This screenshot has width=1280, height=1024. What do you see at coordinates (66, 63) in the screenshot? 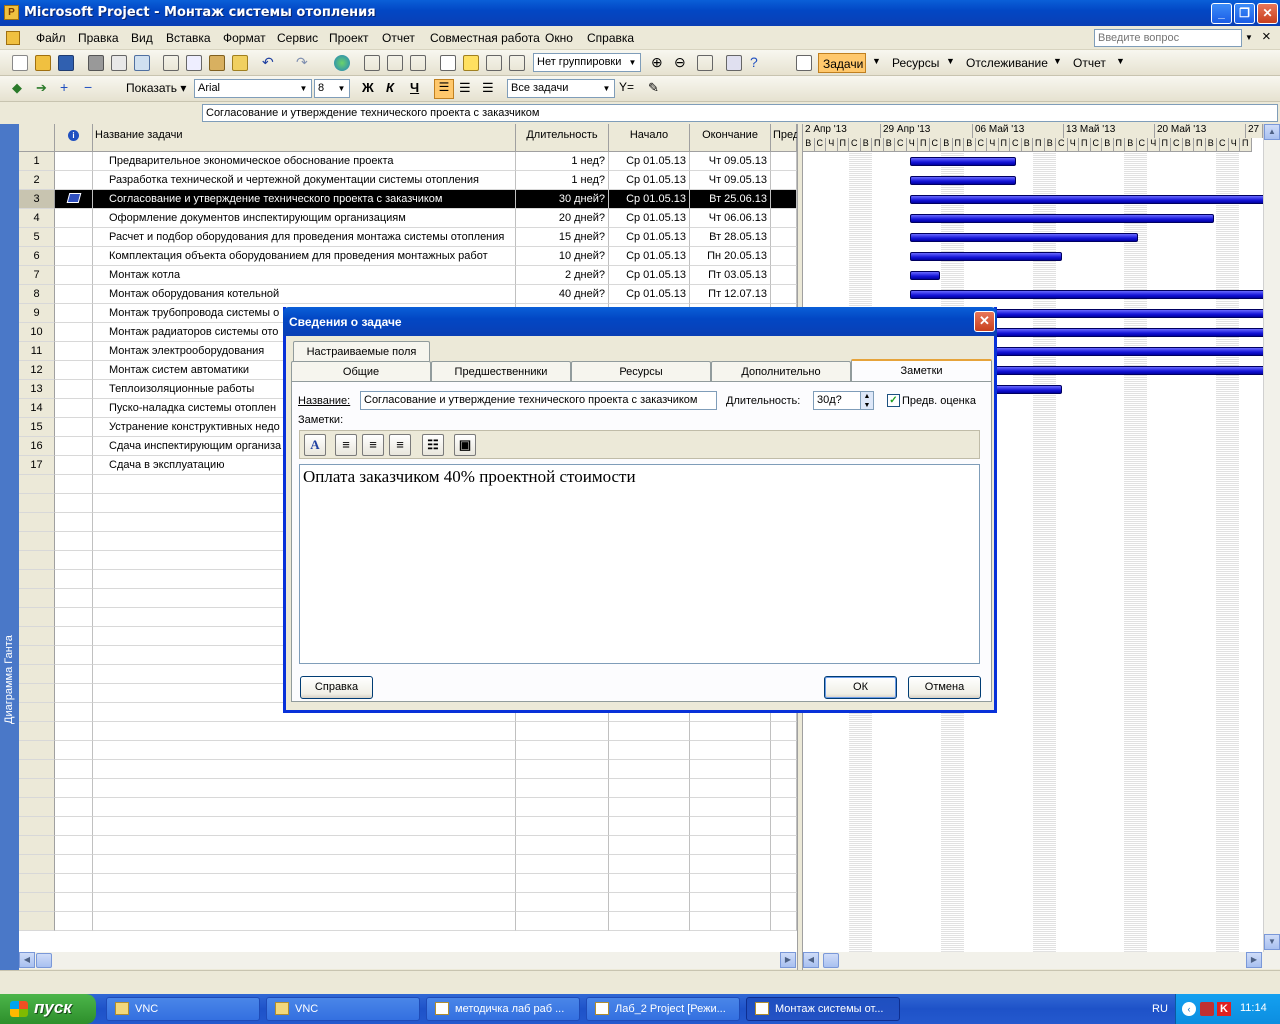
I see `save-icon` at bounding box center [66, 63].